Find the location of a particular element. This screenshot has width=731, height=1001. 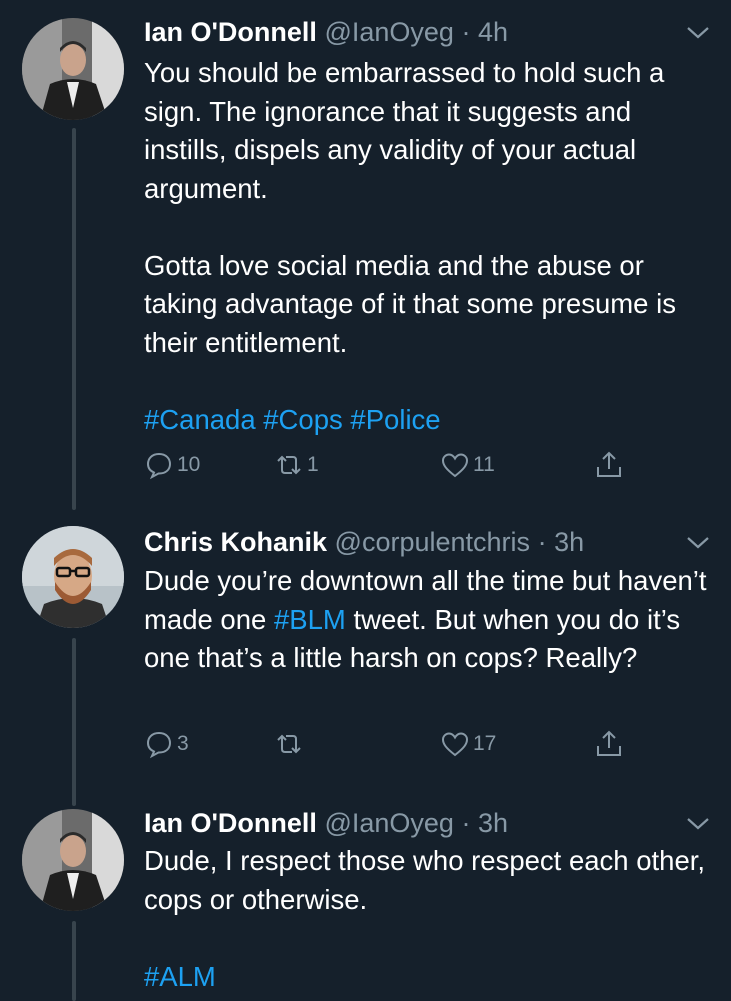

handle: @corpulentchris is located at coordinates (433, 542).